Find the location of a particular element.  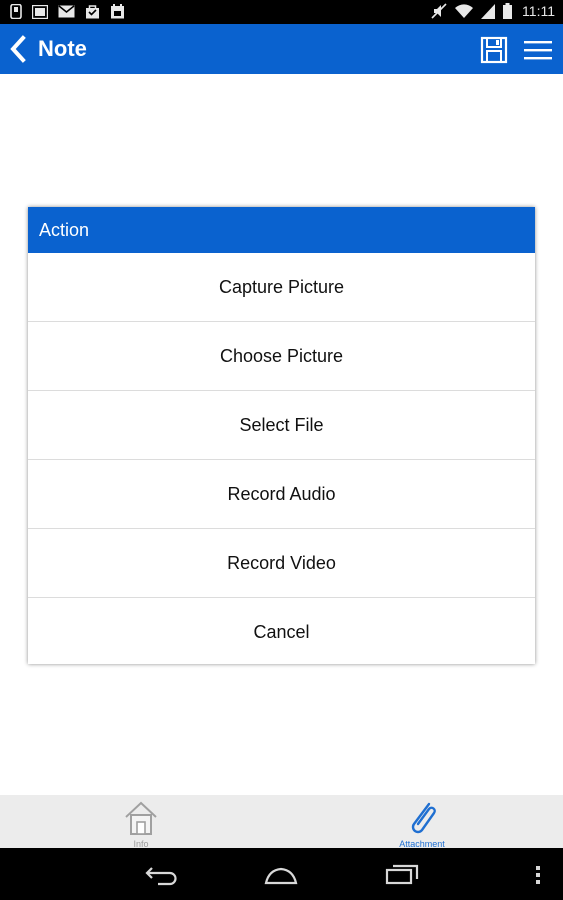

tab-attachment: Attachment is located at coordinates (422, 823).